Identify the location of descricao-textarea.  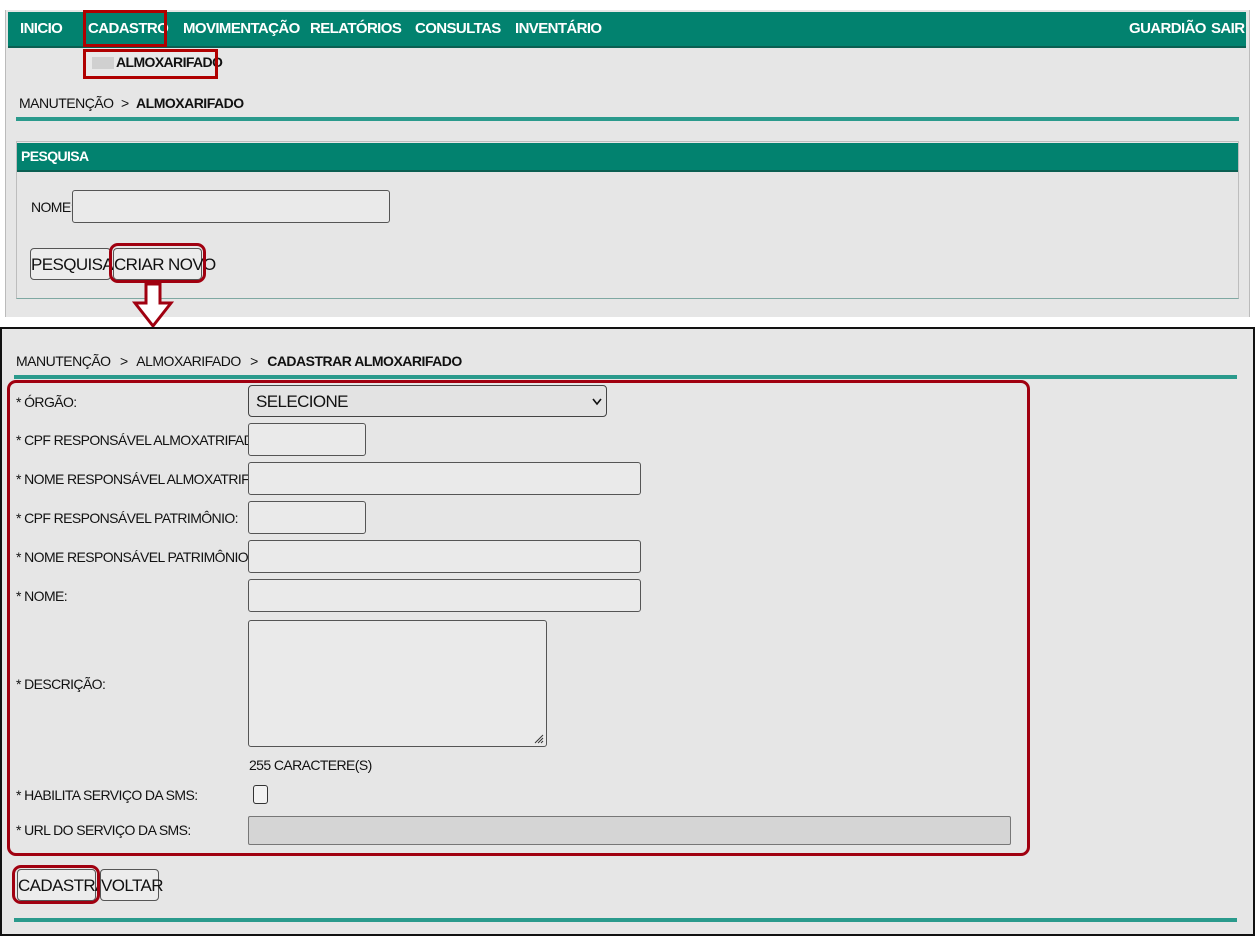
(397, 683).